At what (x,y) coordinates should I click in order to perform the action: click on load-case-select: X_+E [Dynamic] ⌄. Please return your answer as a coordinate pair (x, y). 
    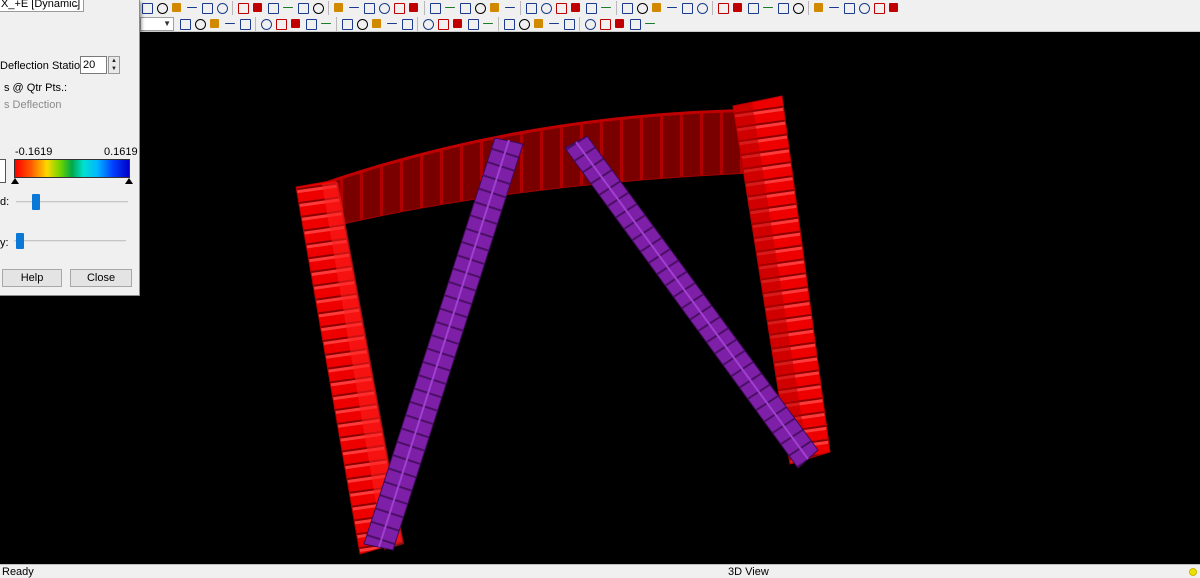
    Looking at the image, I should click on (42, 6).